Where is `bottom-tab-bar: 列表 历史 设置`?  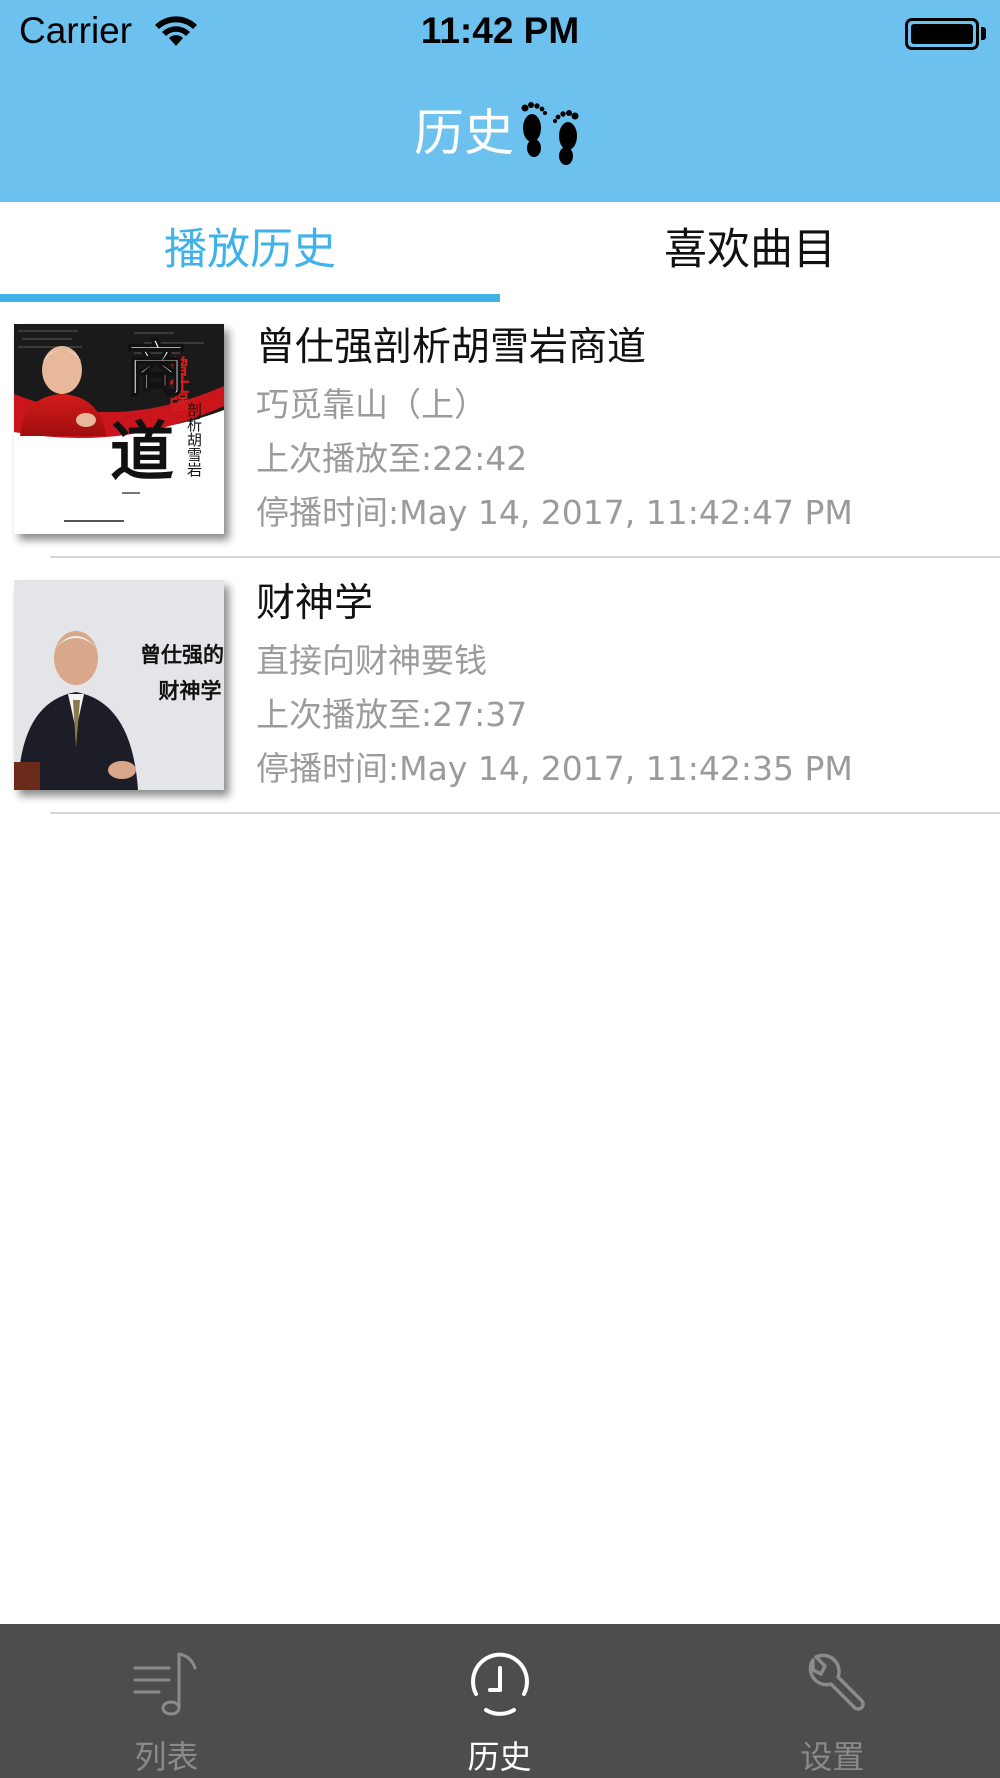
bottom-tab-bar: 列表 历史 设置 is located at coordinates (500, 1701).